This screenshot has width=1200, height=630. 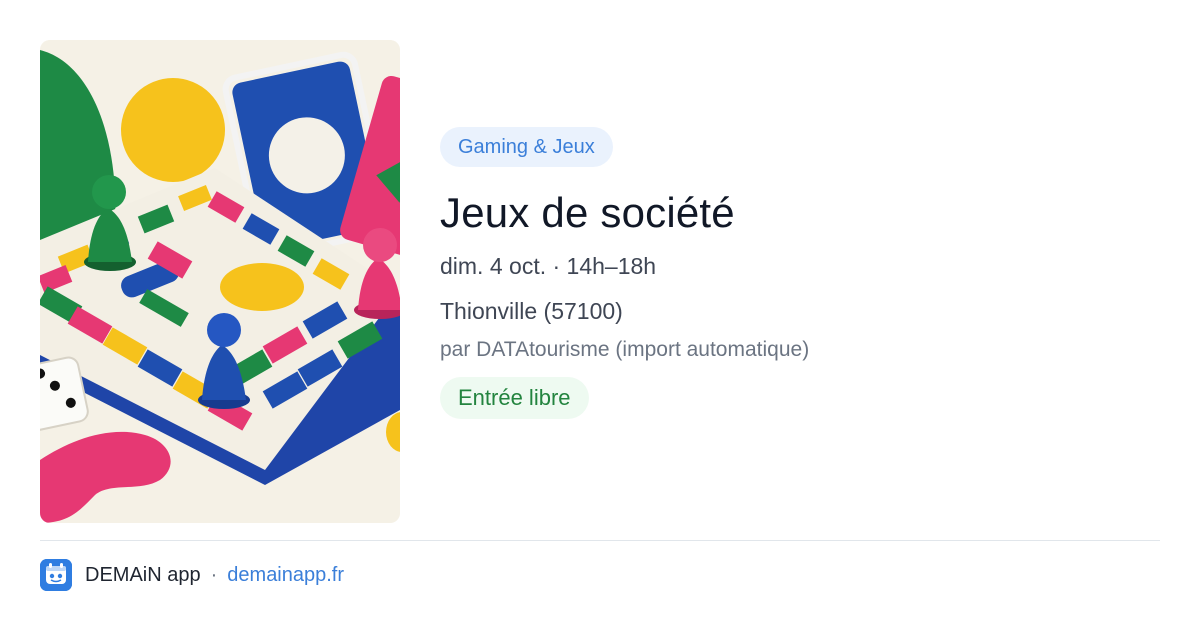 What do you see at coordinates (143, 574) in the screenshot?
I see `footer-app-name: DEMAiN app` at bounding box center [143, 574].